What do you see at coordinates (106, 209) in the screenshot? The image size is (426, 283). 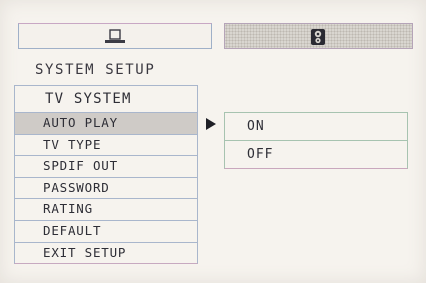 I see `menu-item-rating: RATING` at bounding box center [106, 209].